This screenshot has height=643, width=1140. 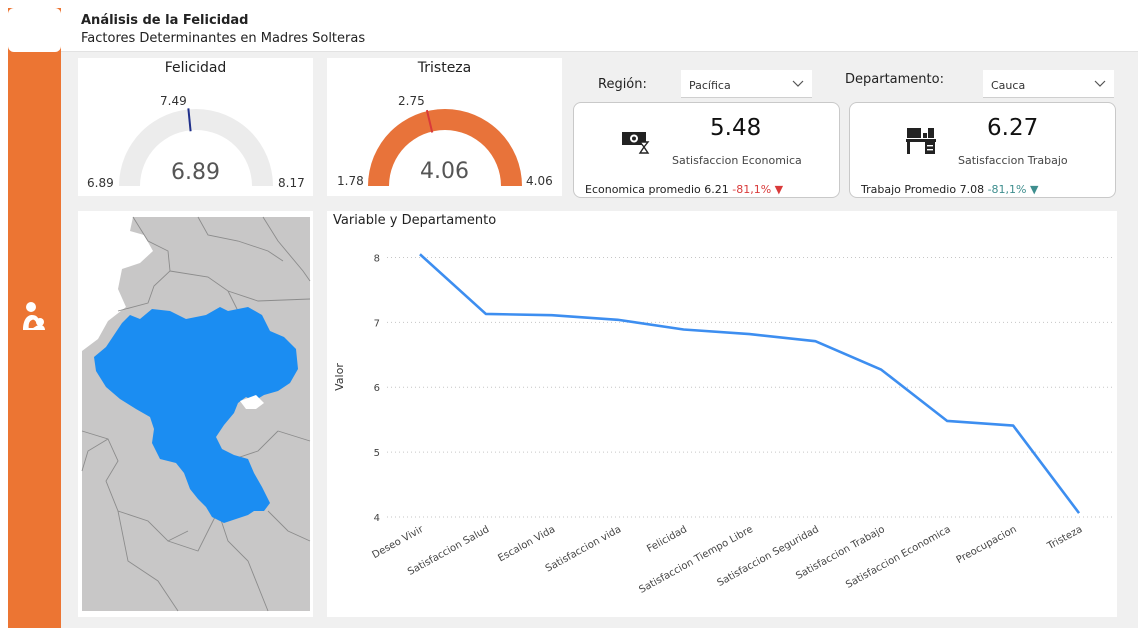 What do you see at coordinates (622, 84) in the screenshot?
I see `region-filter-label: Región:` at bounding box center [622, 84].